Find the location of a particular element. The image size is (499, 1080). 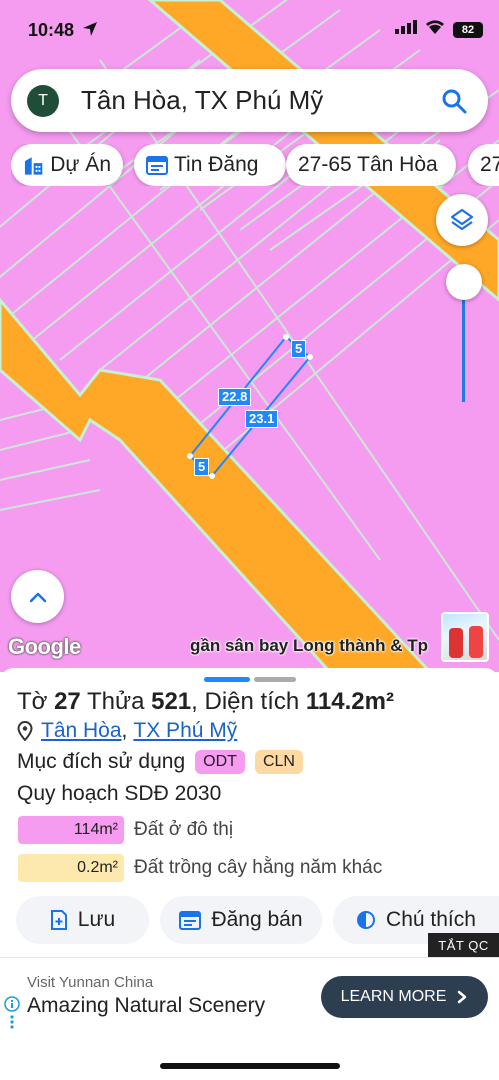

post-for-sale-button: Đăng bán is located at coordinates (241, 920).